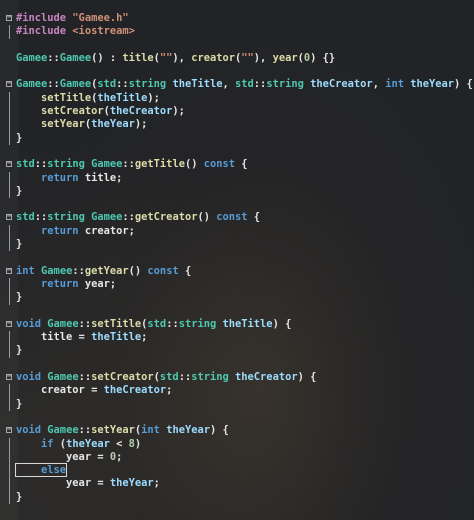 The height and width of the screenshot is (520, 474). Describe the element at coordinates (237, 284) in the screenshot. I see `code-line: return year;` at that location.